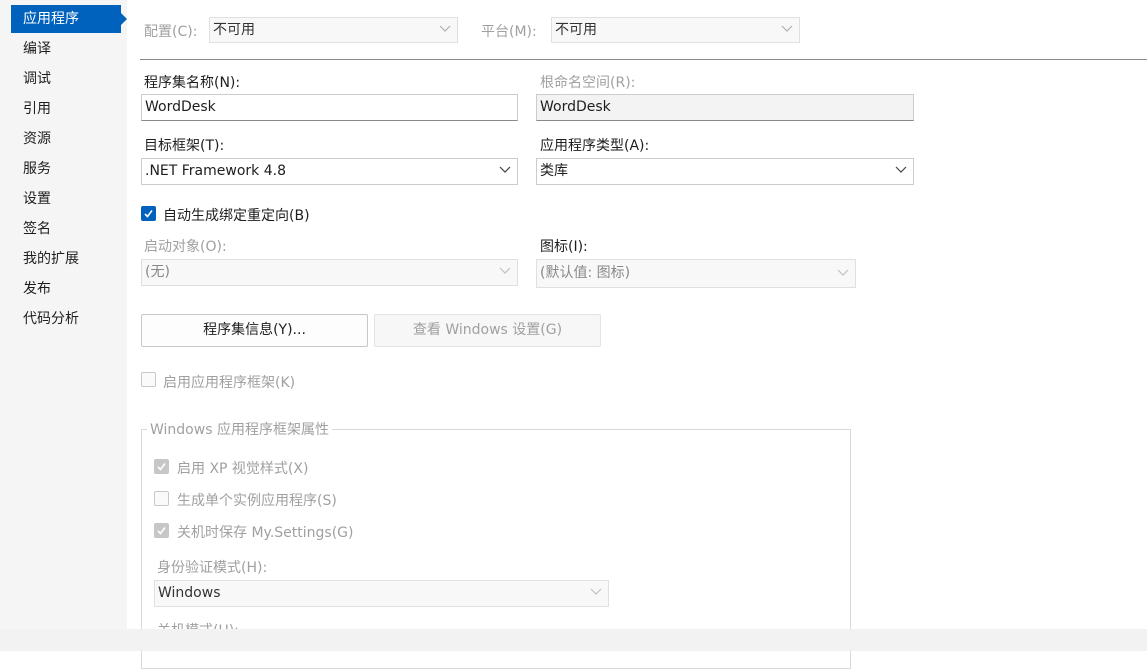  Describe the element at coordinates (171, 32) in the screenshot. I see `config-label: 配置(C):` at that location.